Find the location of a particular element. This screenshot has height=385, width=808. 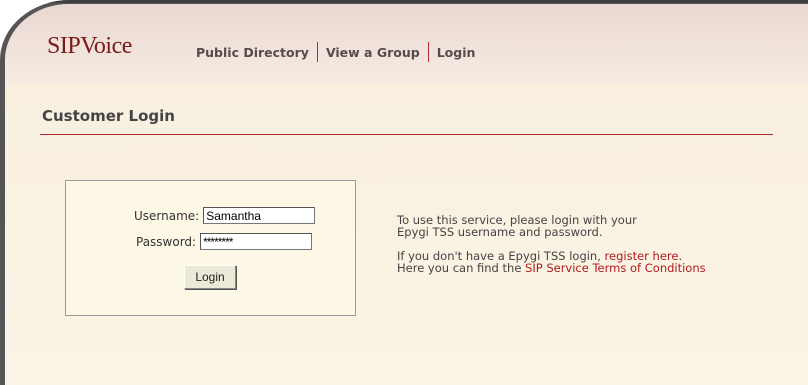

nav-public-directory: Public Directory is located at coordinates (252, 52).